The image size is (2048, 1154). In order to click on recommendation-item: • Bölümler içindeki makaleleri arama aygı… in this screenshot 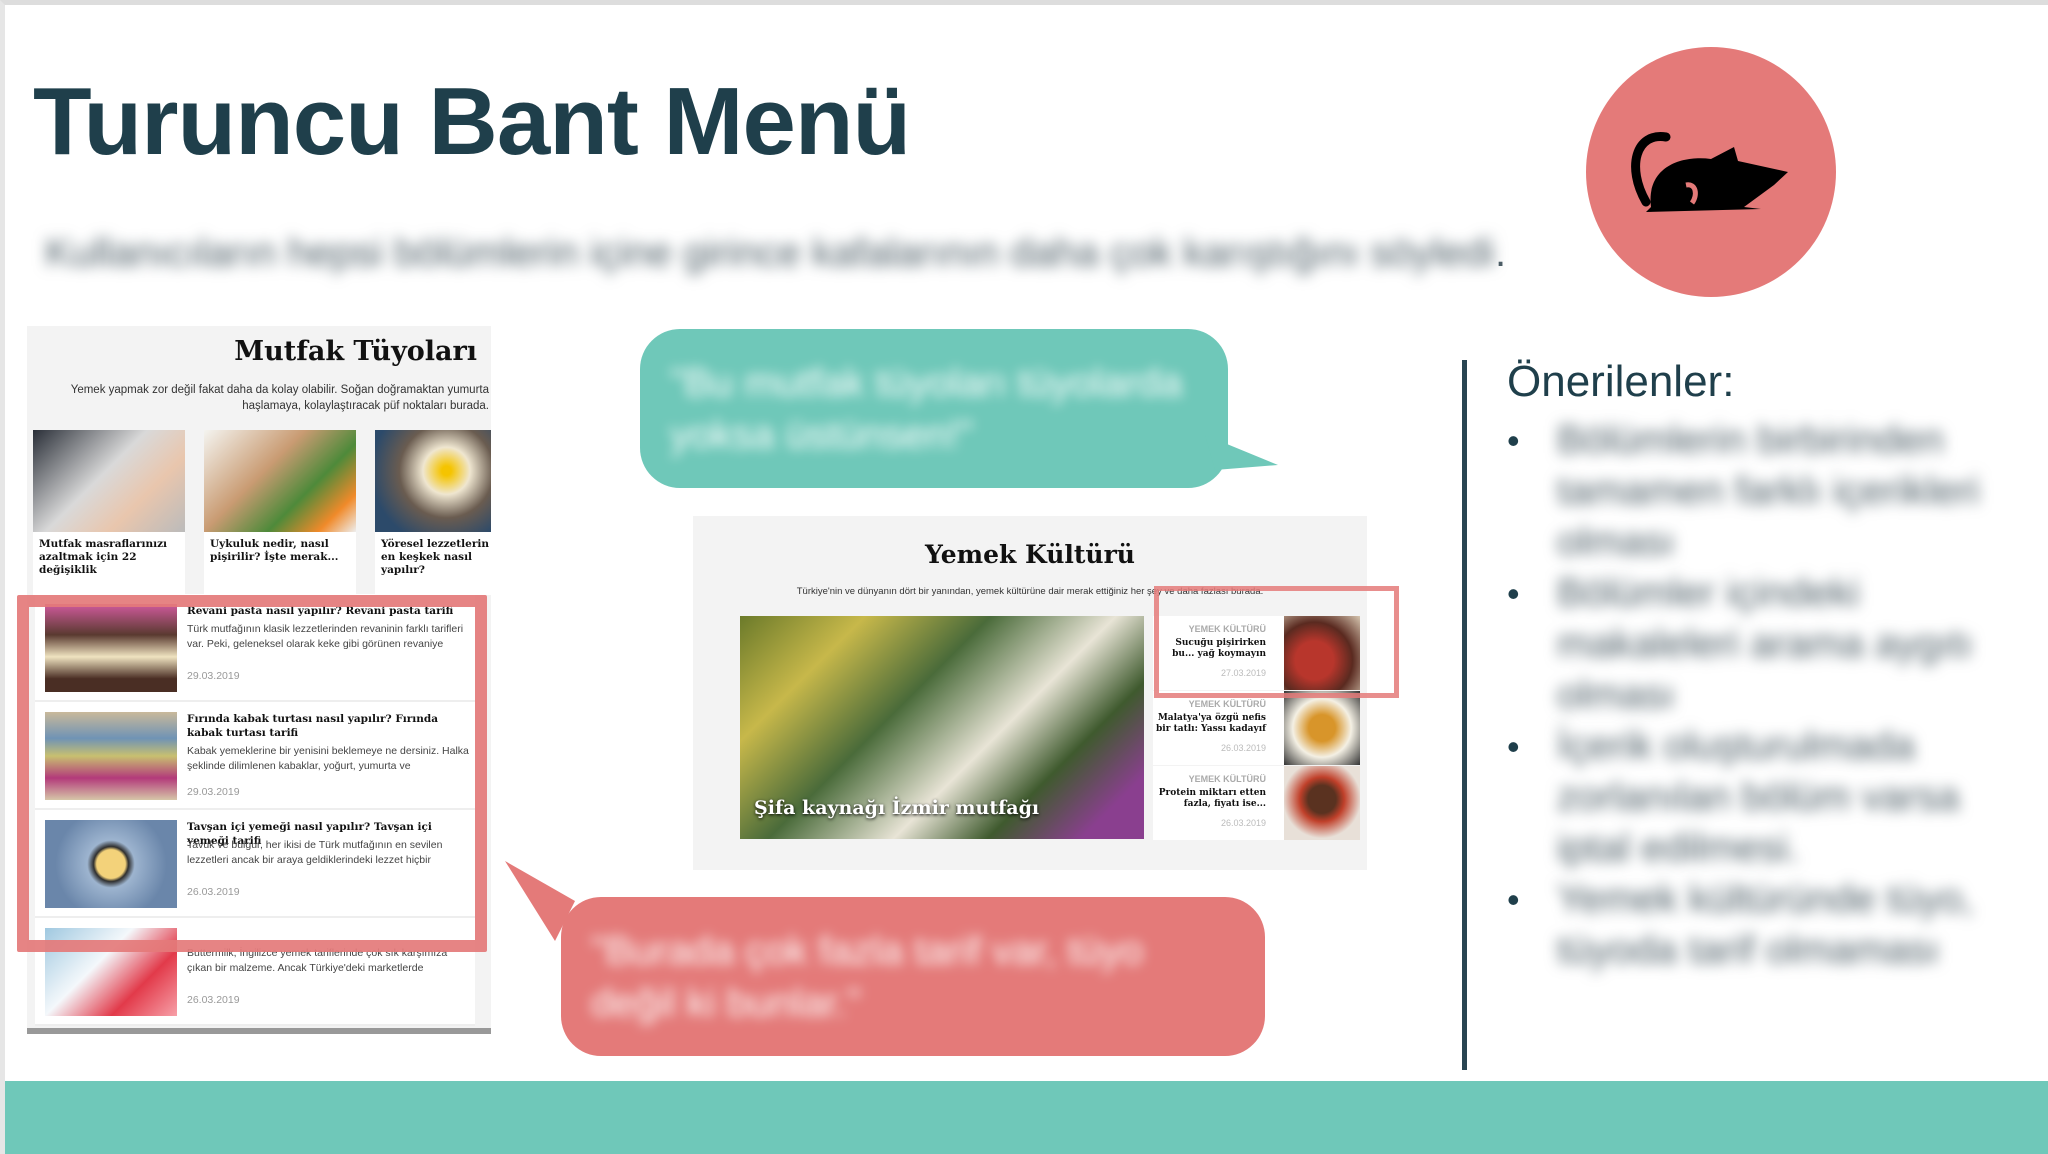, I will do `click(1740, 644)`.